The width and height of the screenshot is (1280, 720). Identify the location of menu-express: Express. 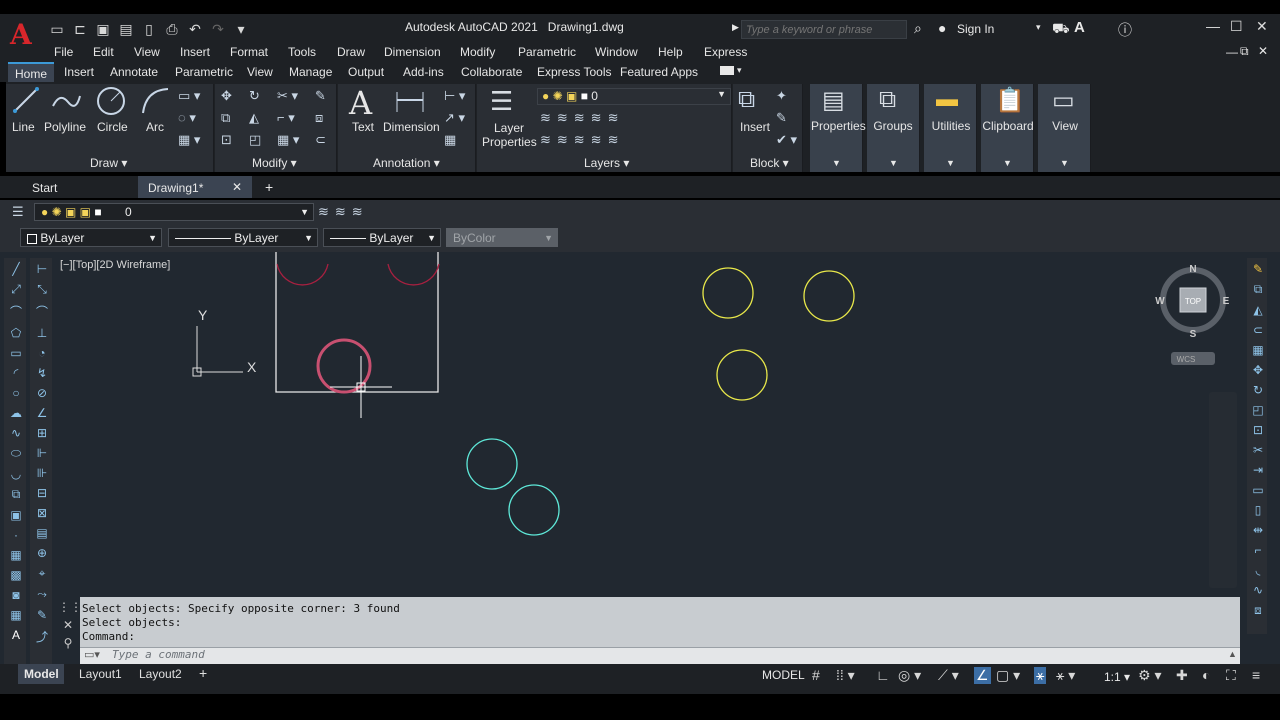
(725, 52).